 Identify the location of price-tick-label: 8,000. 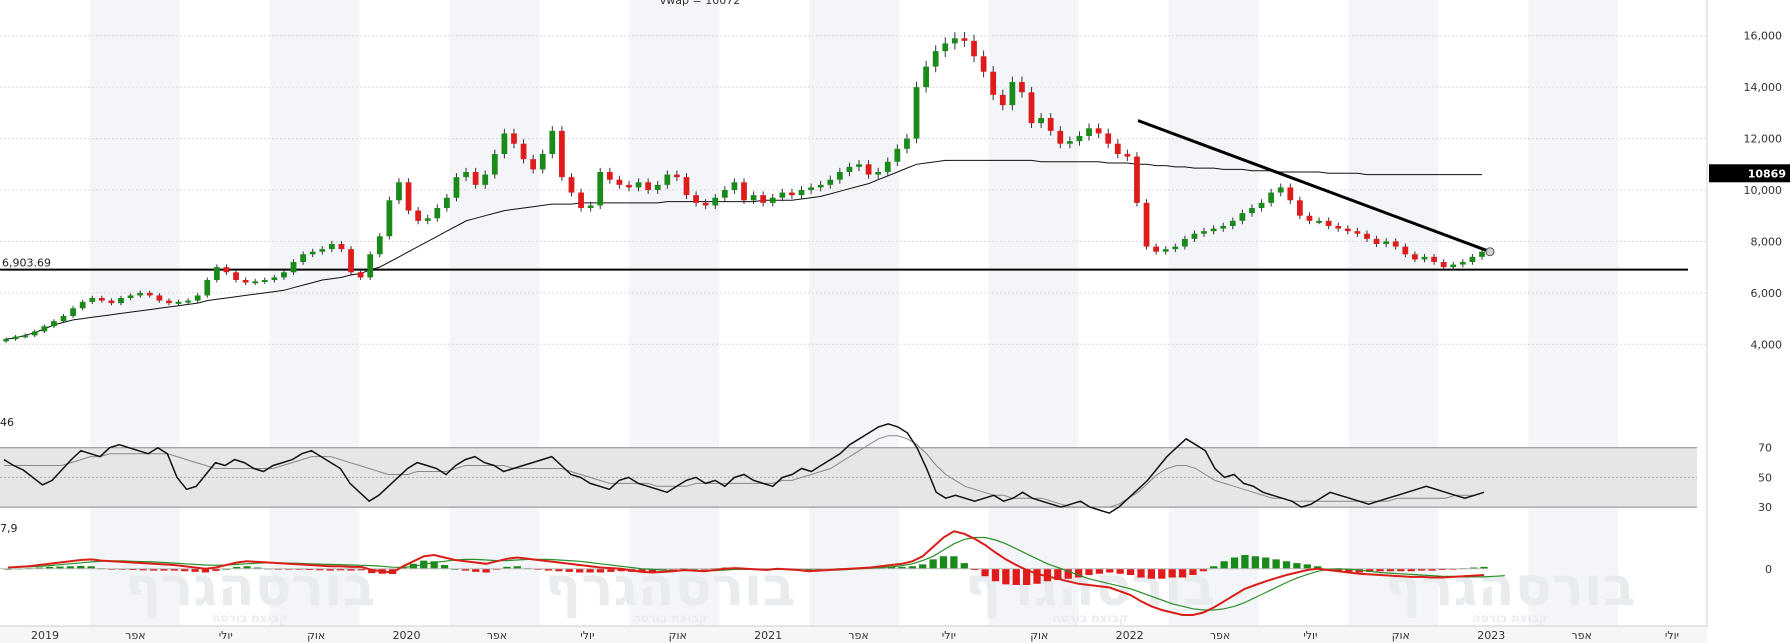
(1767, 241).